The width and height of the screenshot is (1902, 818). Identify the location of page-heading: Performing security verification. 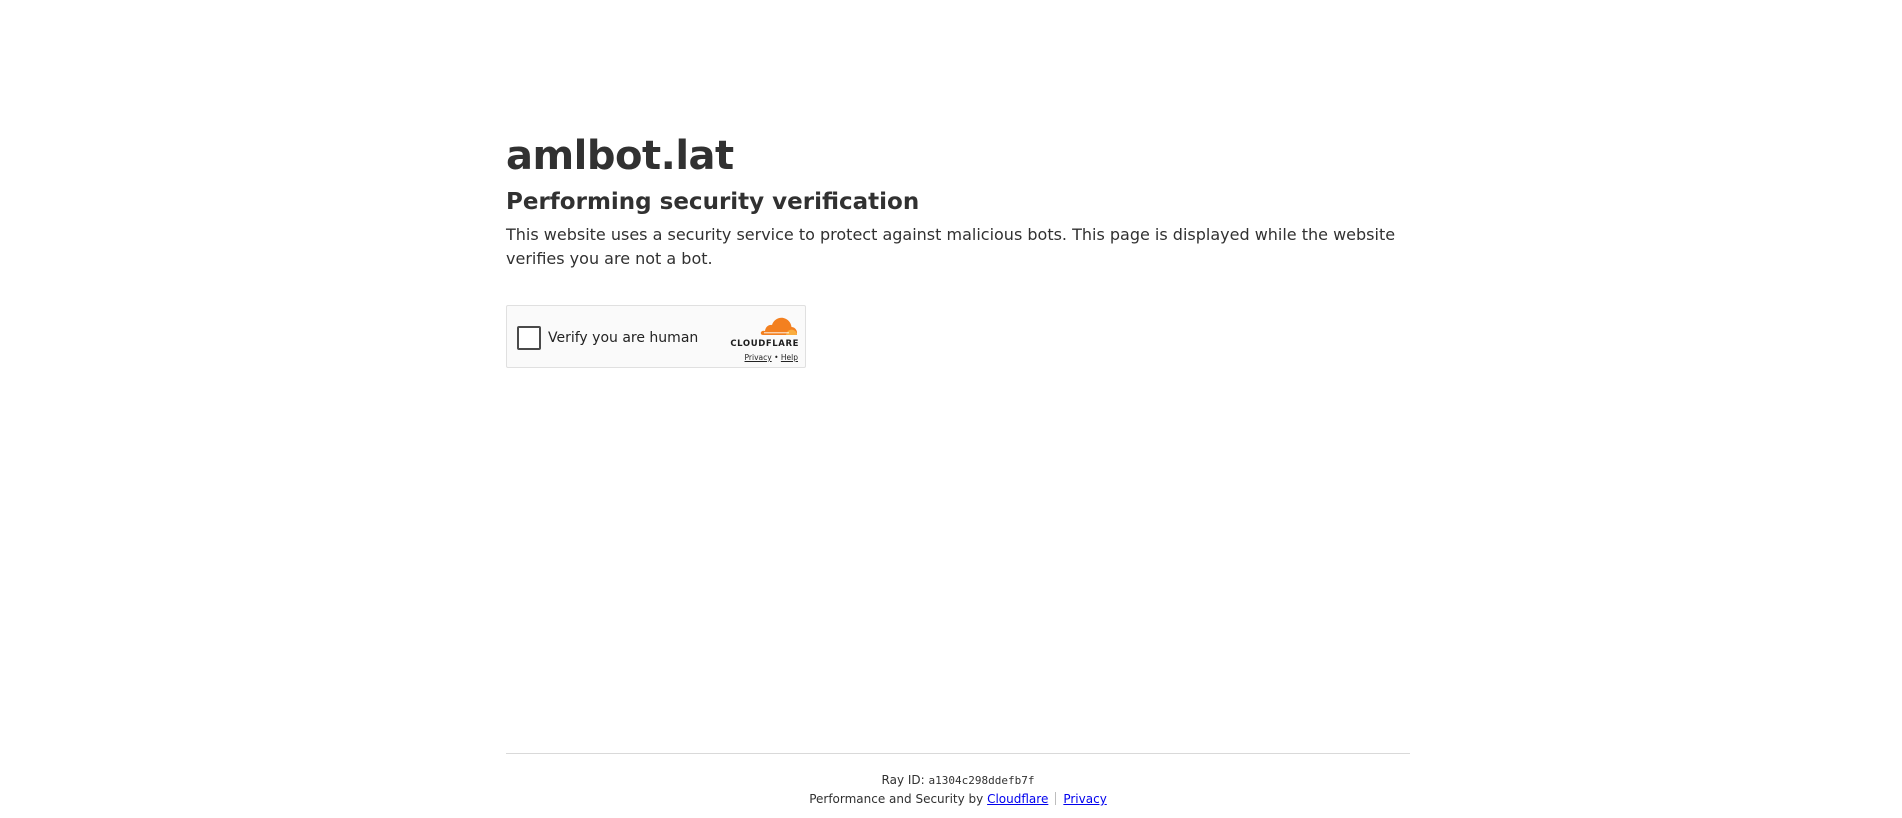
(713, 202).